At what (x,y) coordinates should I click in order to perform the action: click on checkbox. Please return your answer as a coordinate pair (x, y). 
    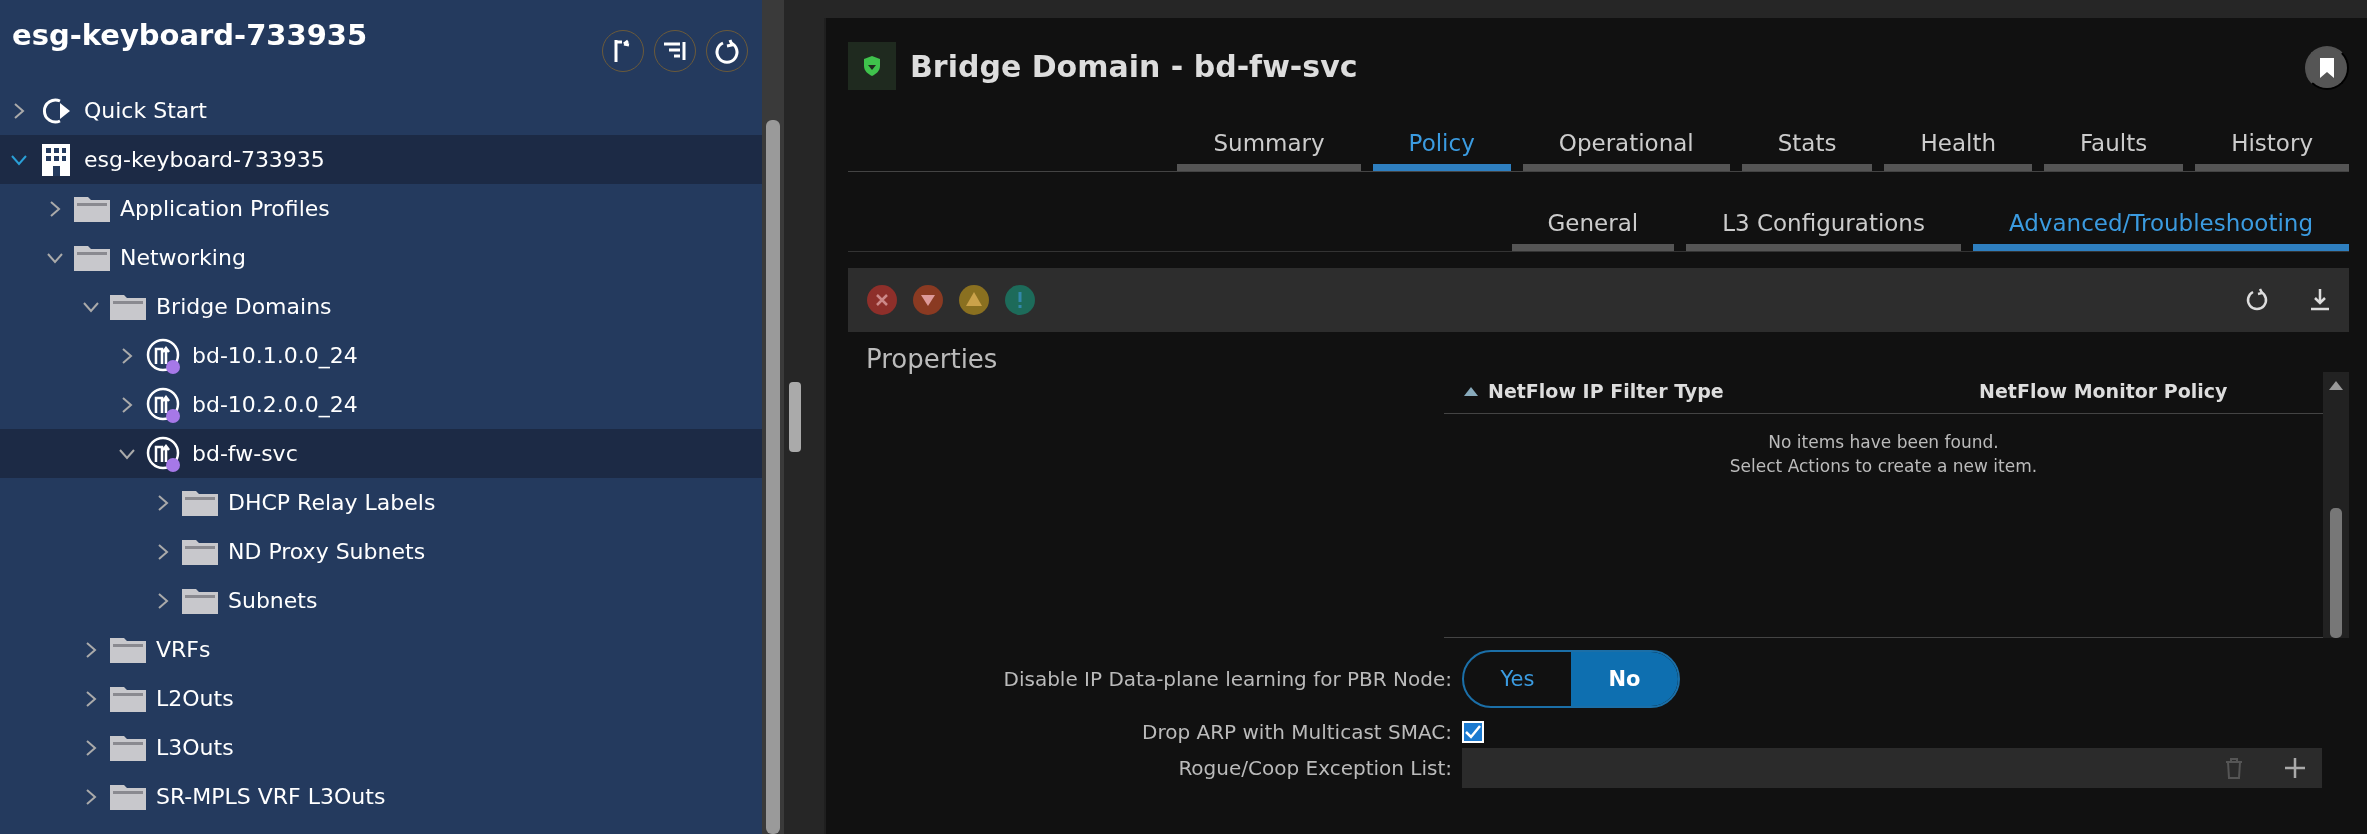
    Looking at the image, I should click on (1473, 732).